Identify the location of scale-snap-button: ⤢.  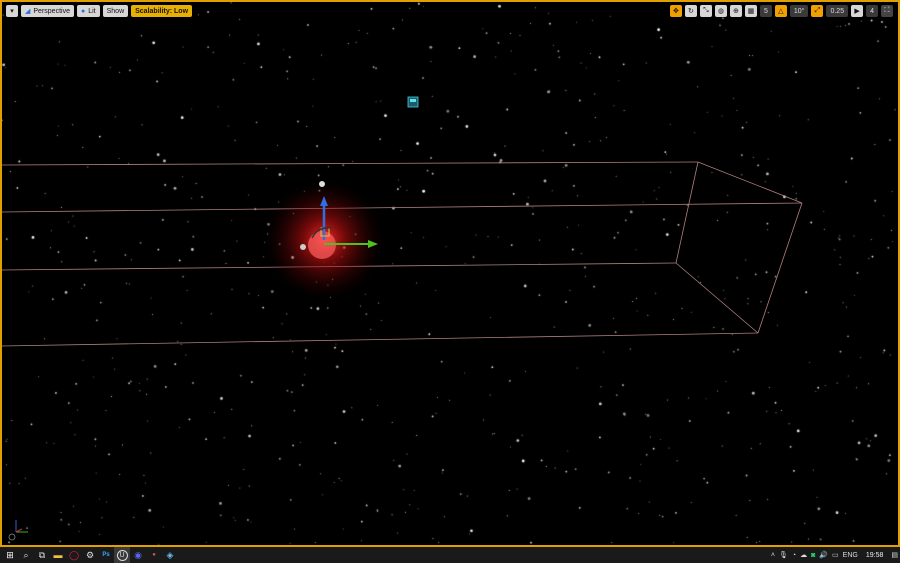
(817, 11).